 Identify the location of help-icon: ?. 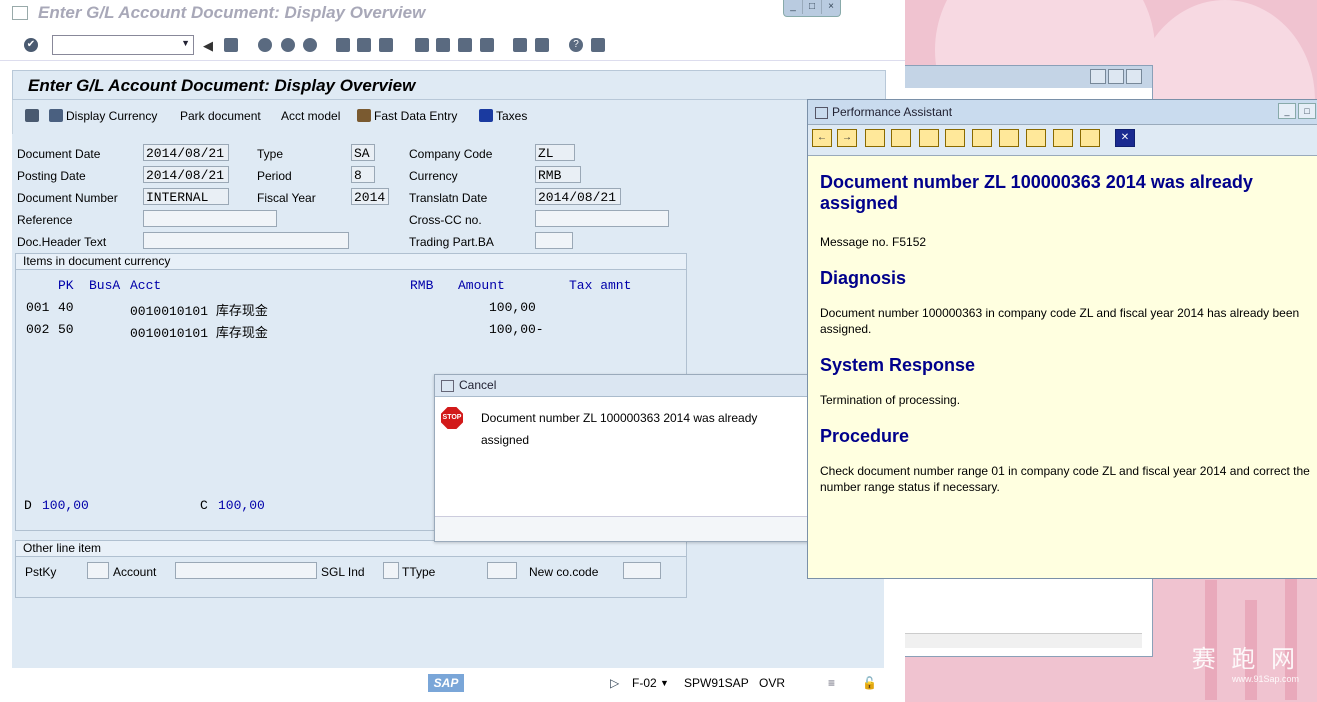
(576, 45).